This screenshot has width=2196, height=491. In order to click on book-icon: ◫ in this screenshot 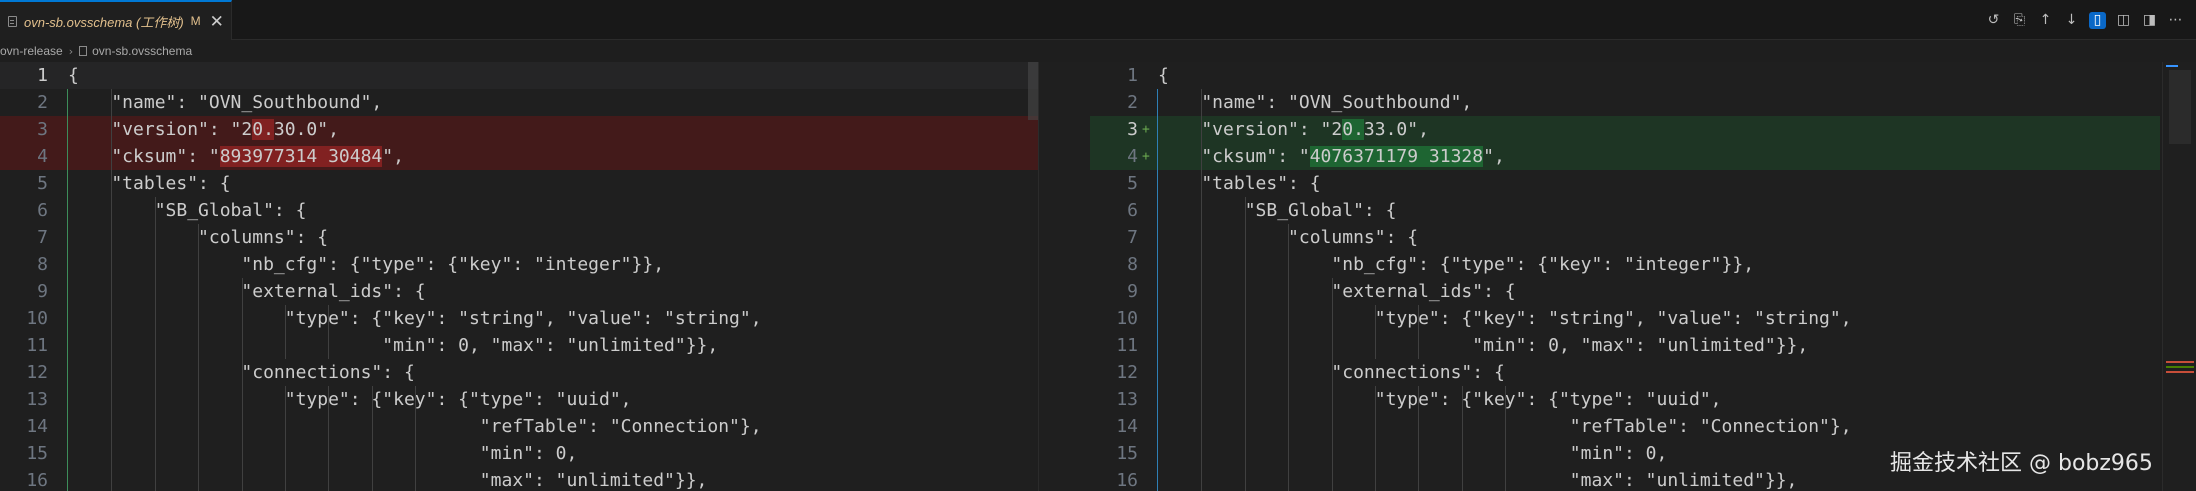, I will do `click(2123, 20)`.